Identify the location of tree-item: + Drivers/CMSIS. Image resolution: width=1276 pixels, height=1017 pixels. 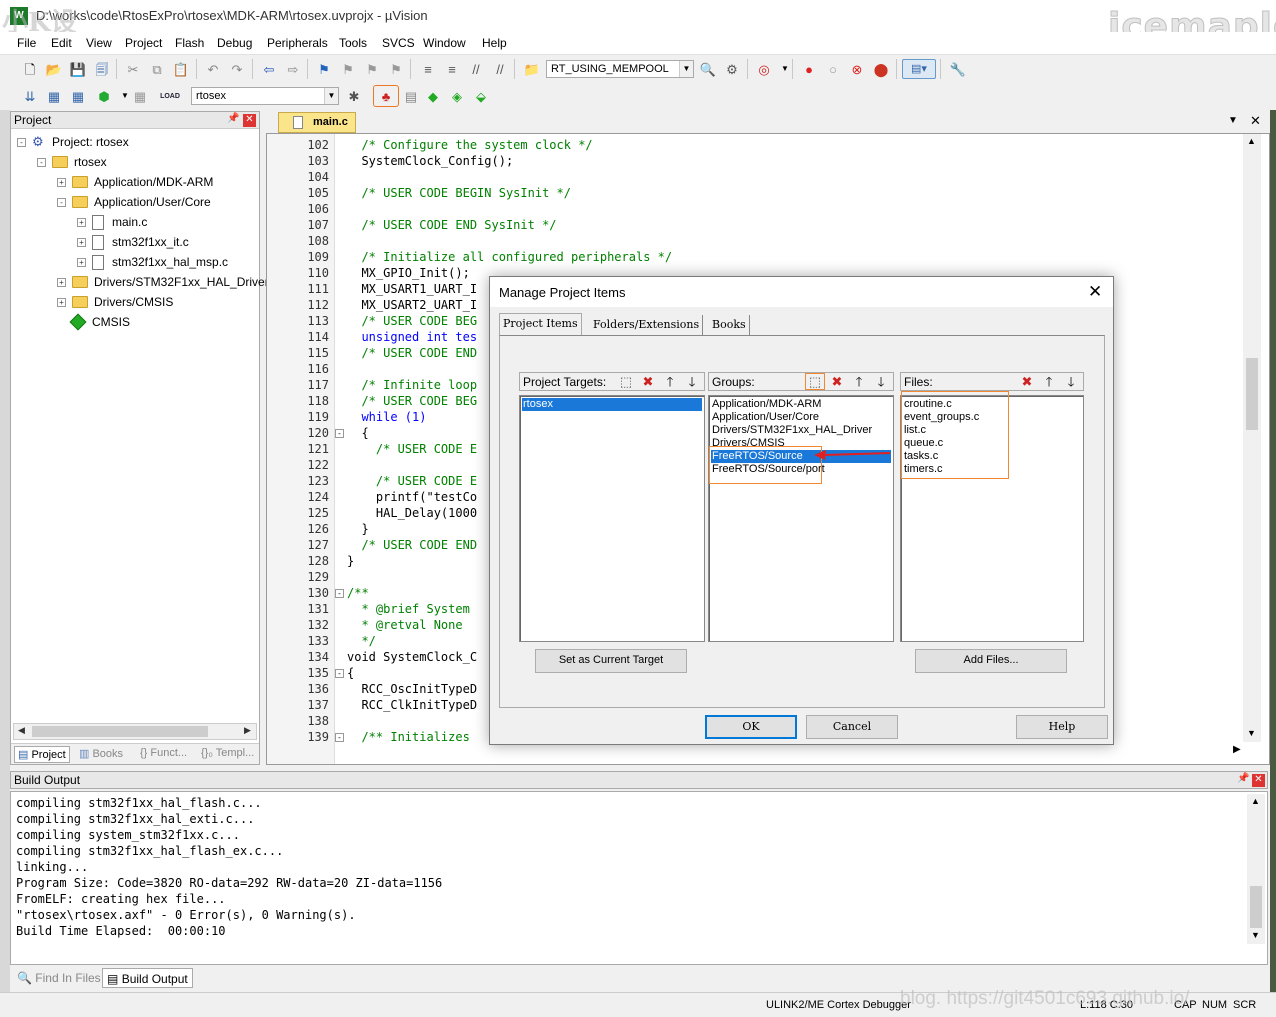
(115, 302).